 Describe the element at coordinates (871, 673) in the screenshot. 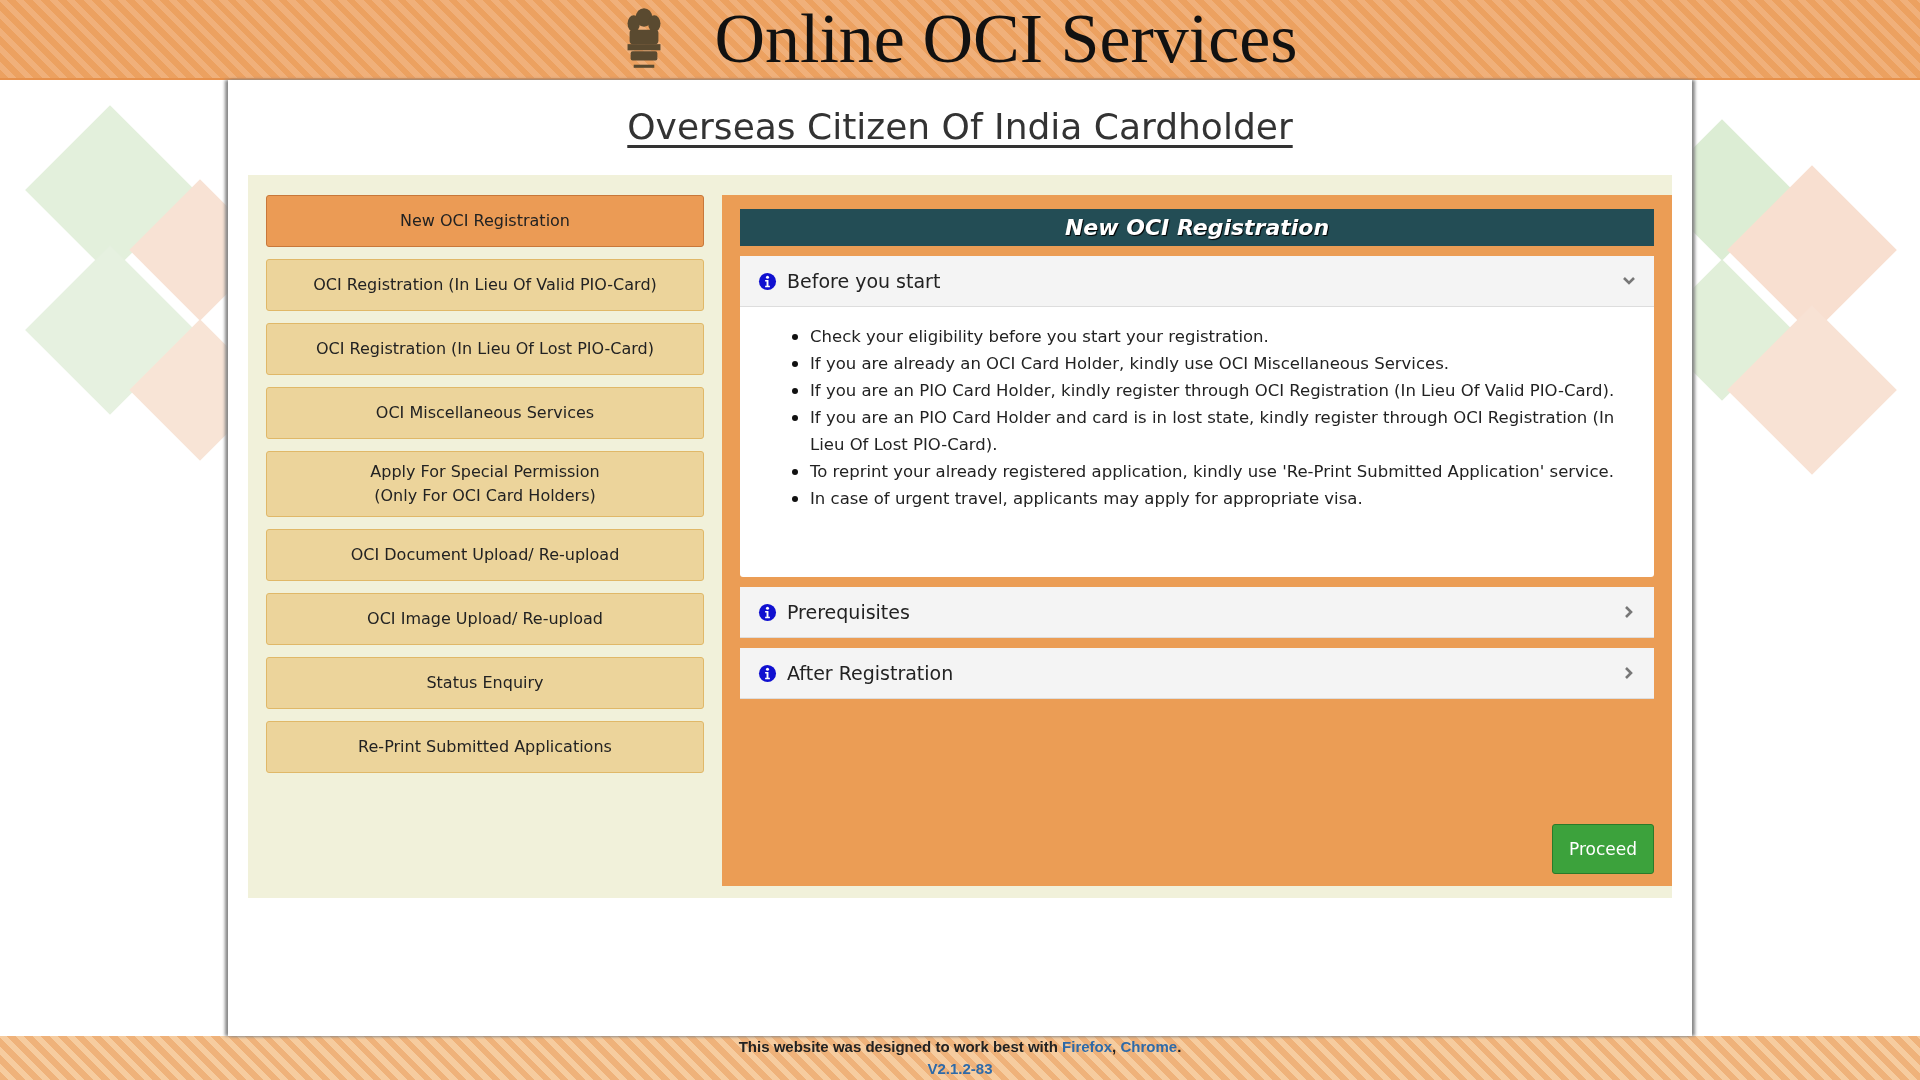

I see `section-title: After Registration` at that location.